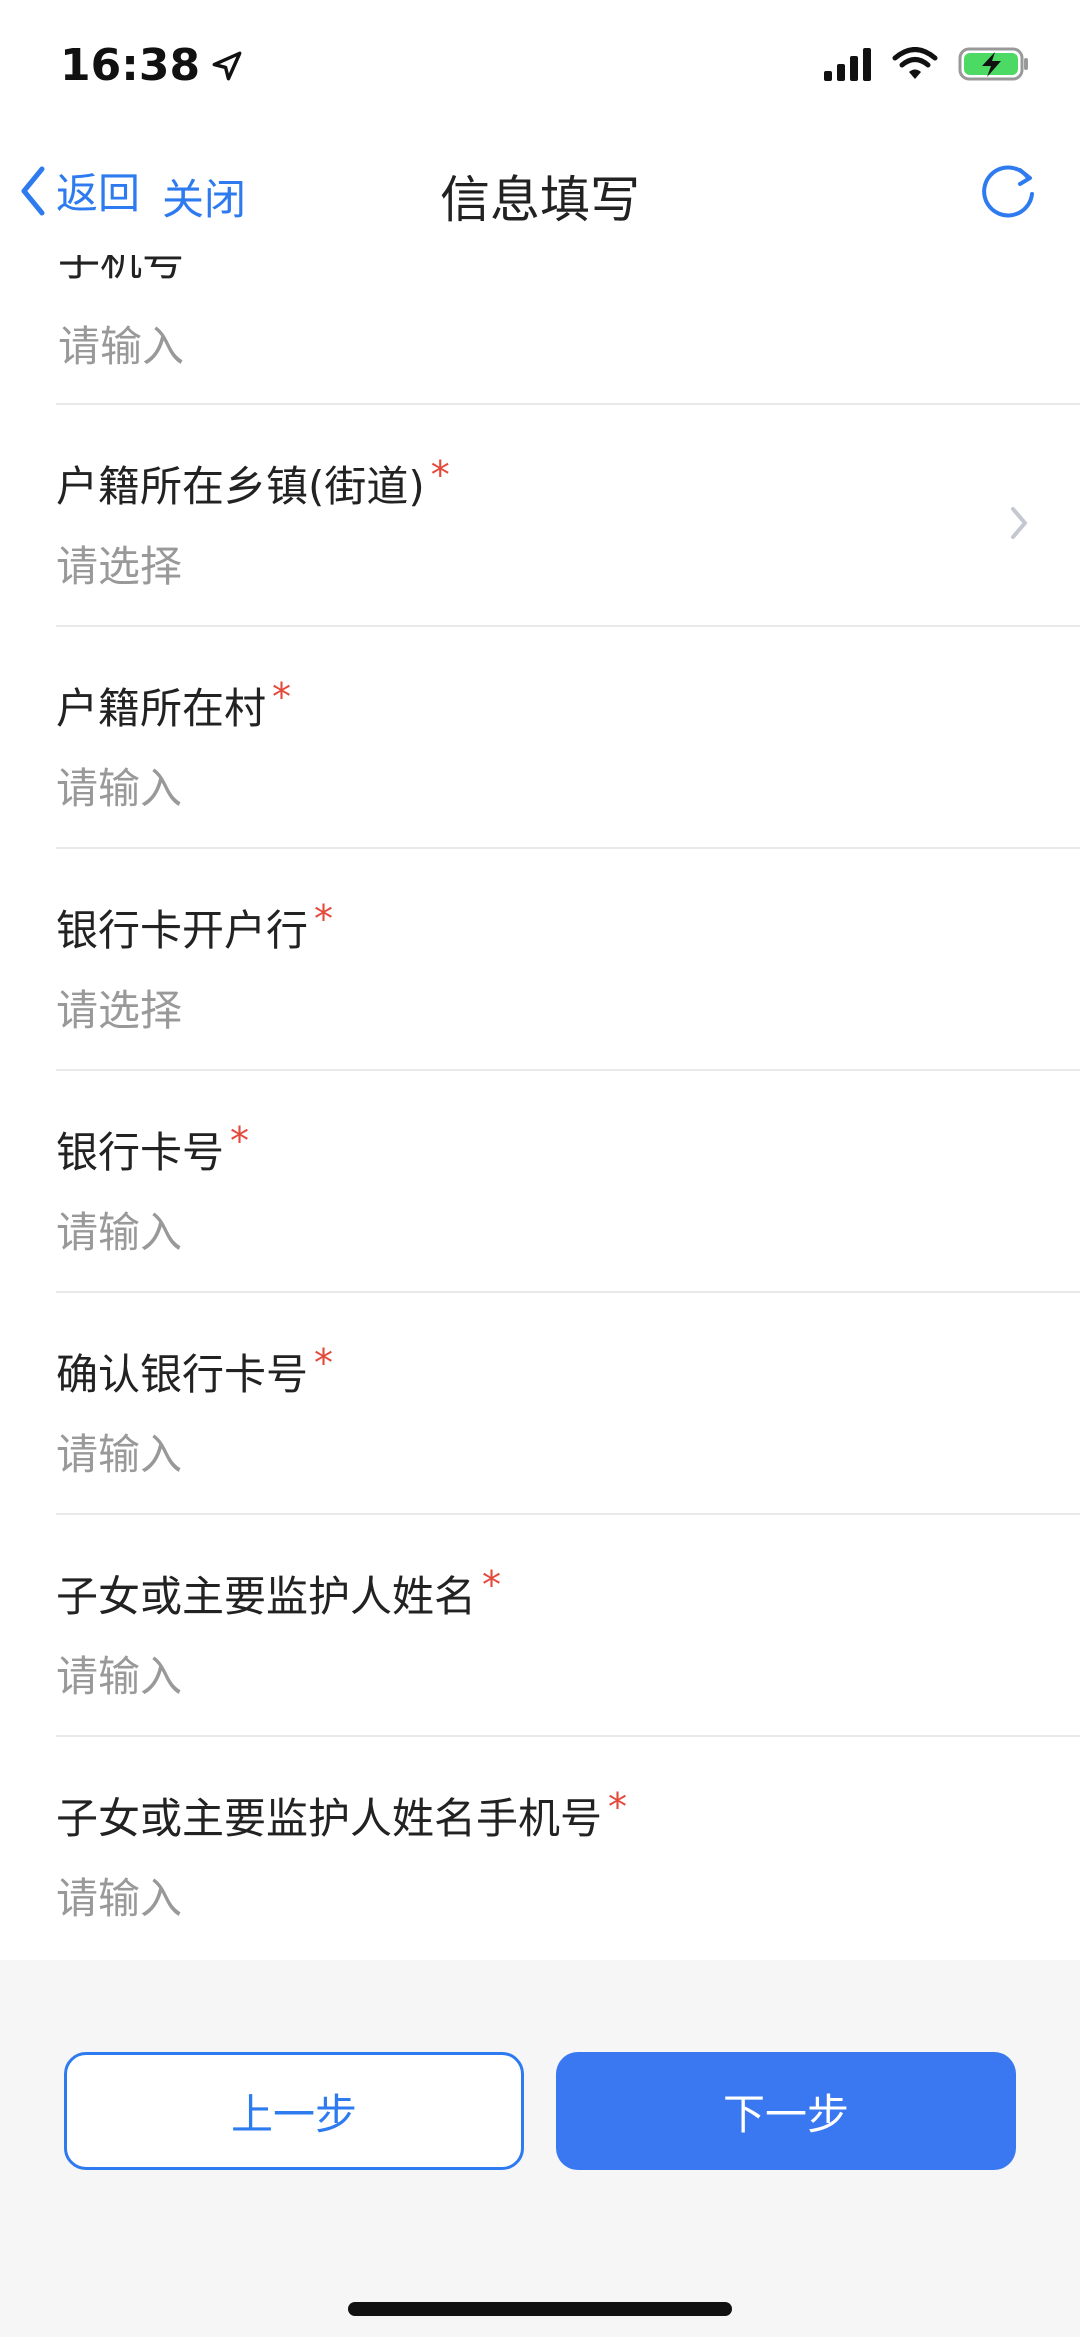 The width and height of the screenshot is (1080, 2337). Describe the element at coordinates (540, 65) in the screenshot. I see `status-bar: 16:38` at that location.